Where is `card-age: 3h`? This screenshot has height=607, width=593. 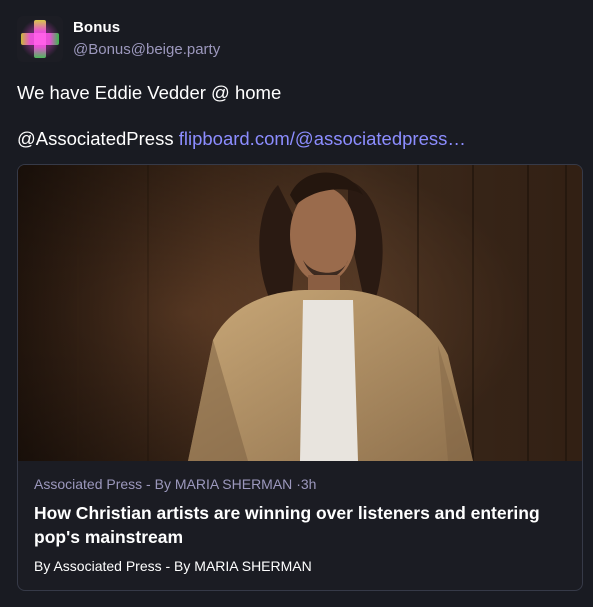
card-age: 3h is located at coordinates (308, 484).